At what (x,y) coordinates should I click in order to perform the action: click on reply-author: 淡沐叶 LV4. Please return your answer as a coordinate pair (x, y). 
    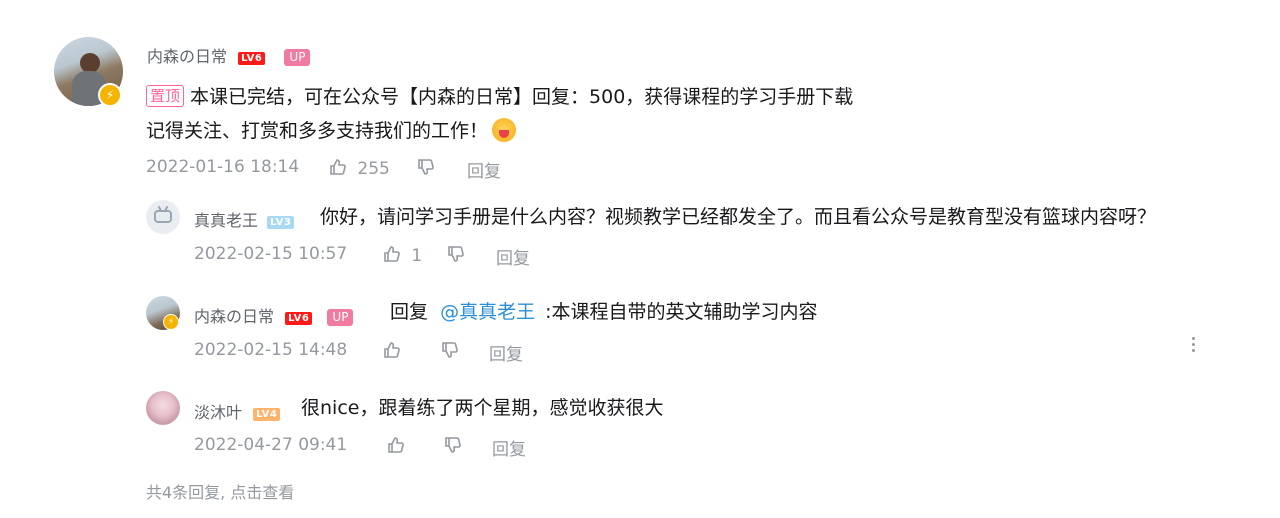
    Looking at the image, I should click on (237, 411).